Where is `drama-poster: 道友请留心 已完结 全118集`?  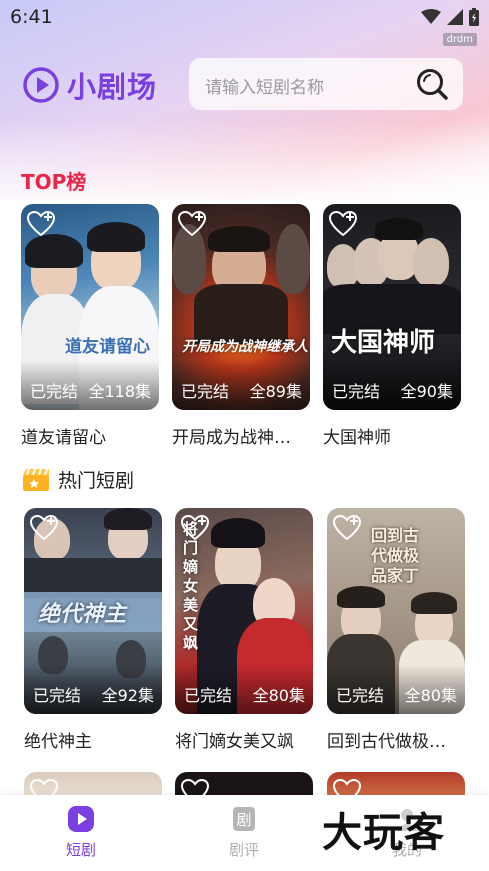 drama-poster: 道友请留心 已完结 全118集 is located at coordinates (90, 307).